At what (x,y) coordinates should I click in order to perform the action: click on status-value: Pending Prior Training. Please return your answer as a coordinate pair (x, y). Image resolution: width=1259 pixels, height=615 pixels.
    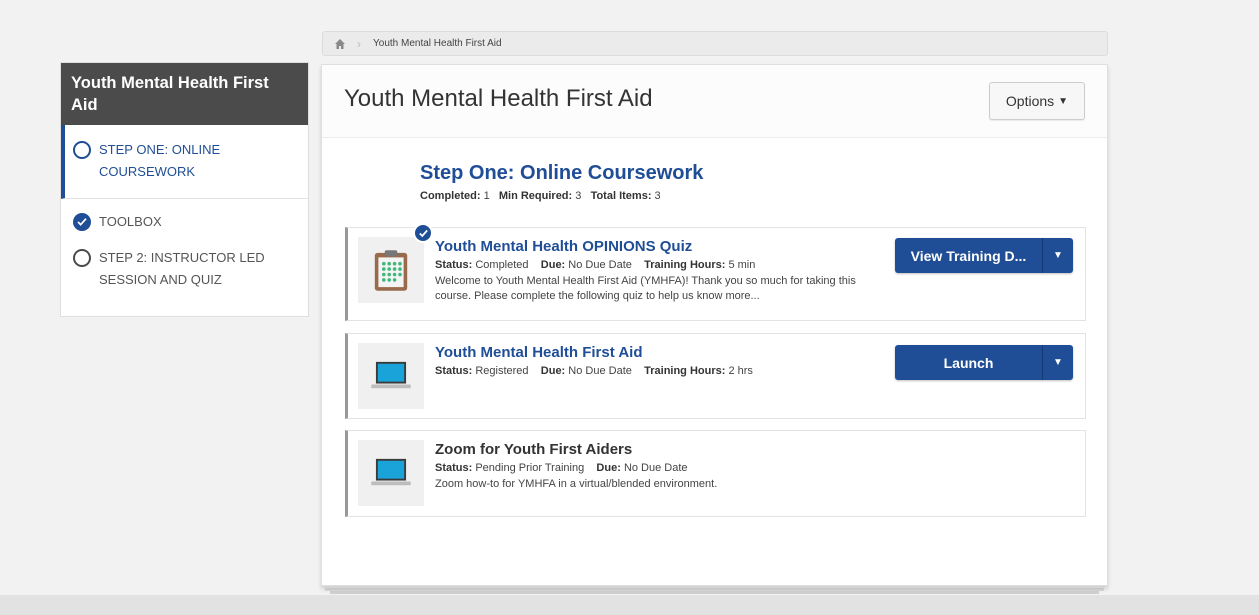
    Looking at the image, I should click on (530, 468).